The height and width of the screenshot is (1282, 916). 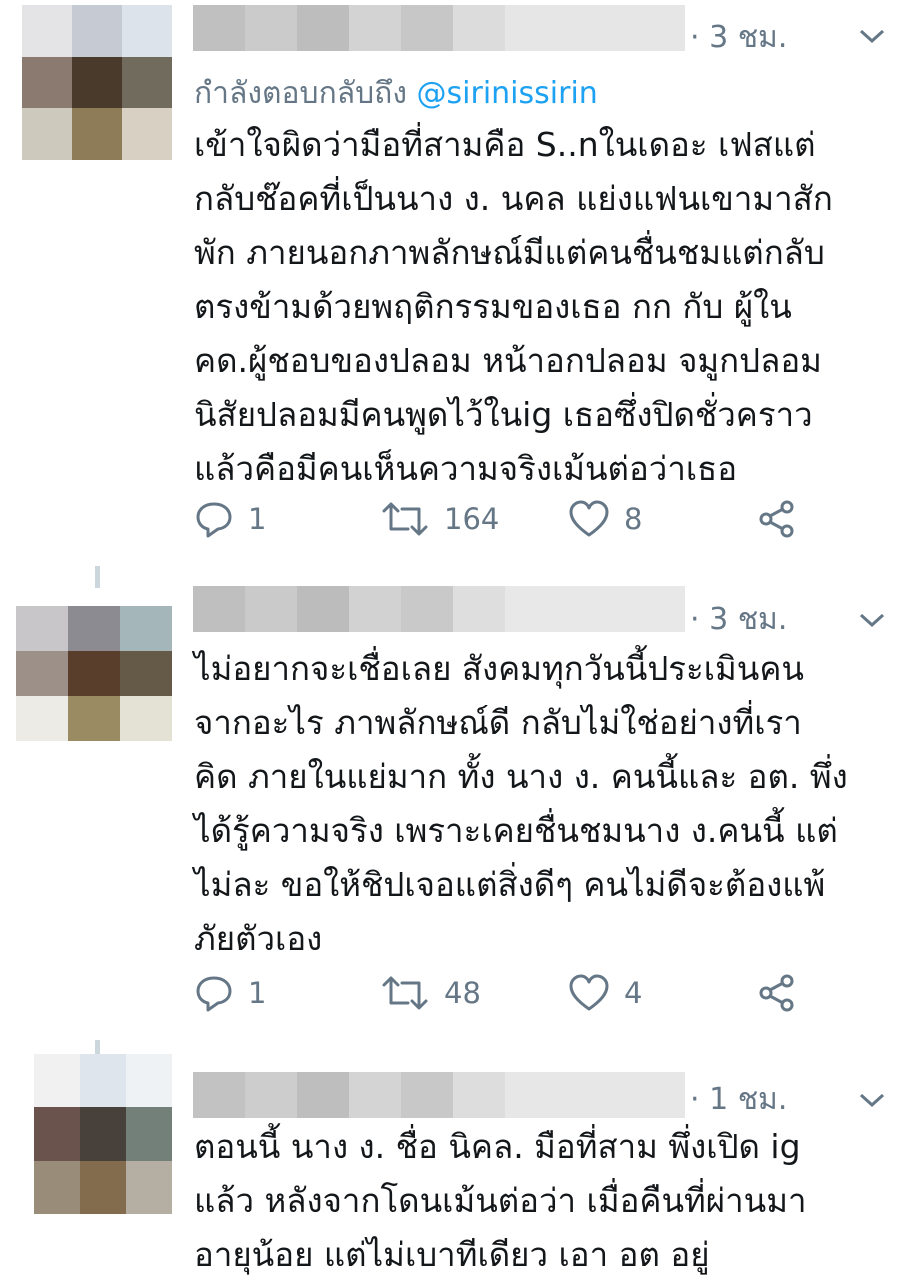 What do you see at coordinates (462, 993) in the screenshot?
I see `retweet-count: 48` at bounding box center [462, 993].